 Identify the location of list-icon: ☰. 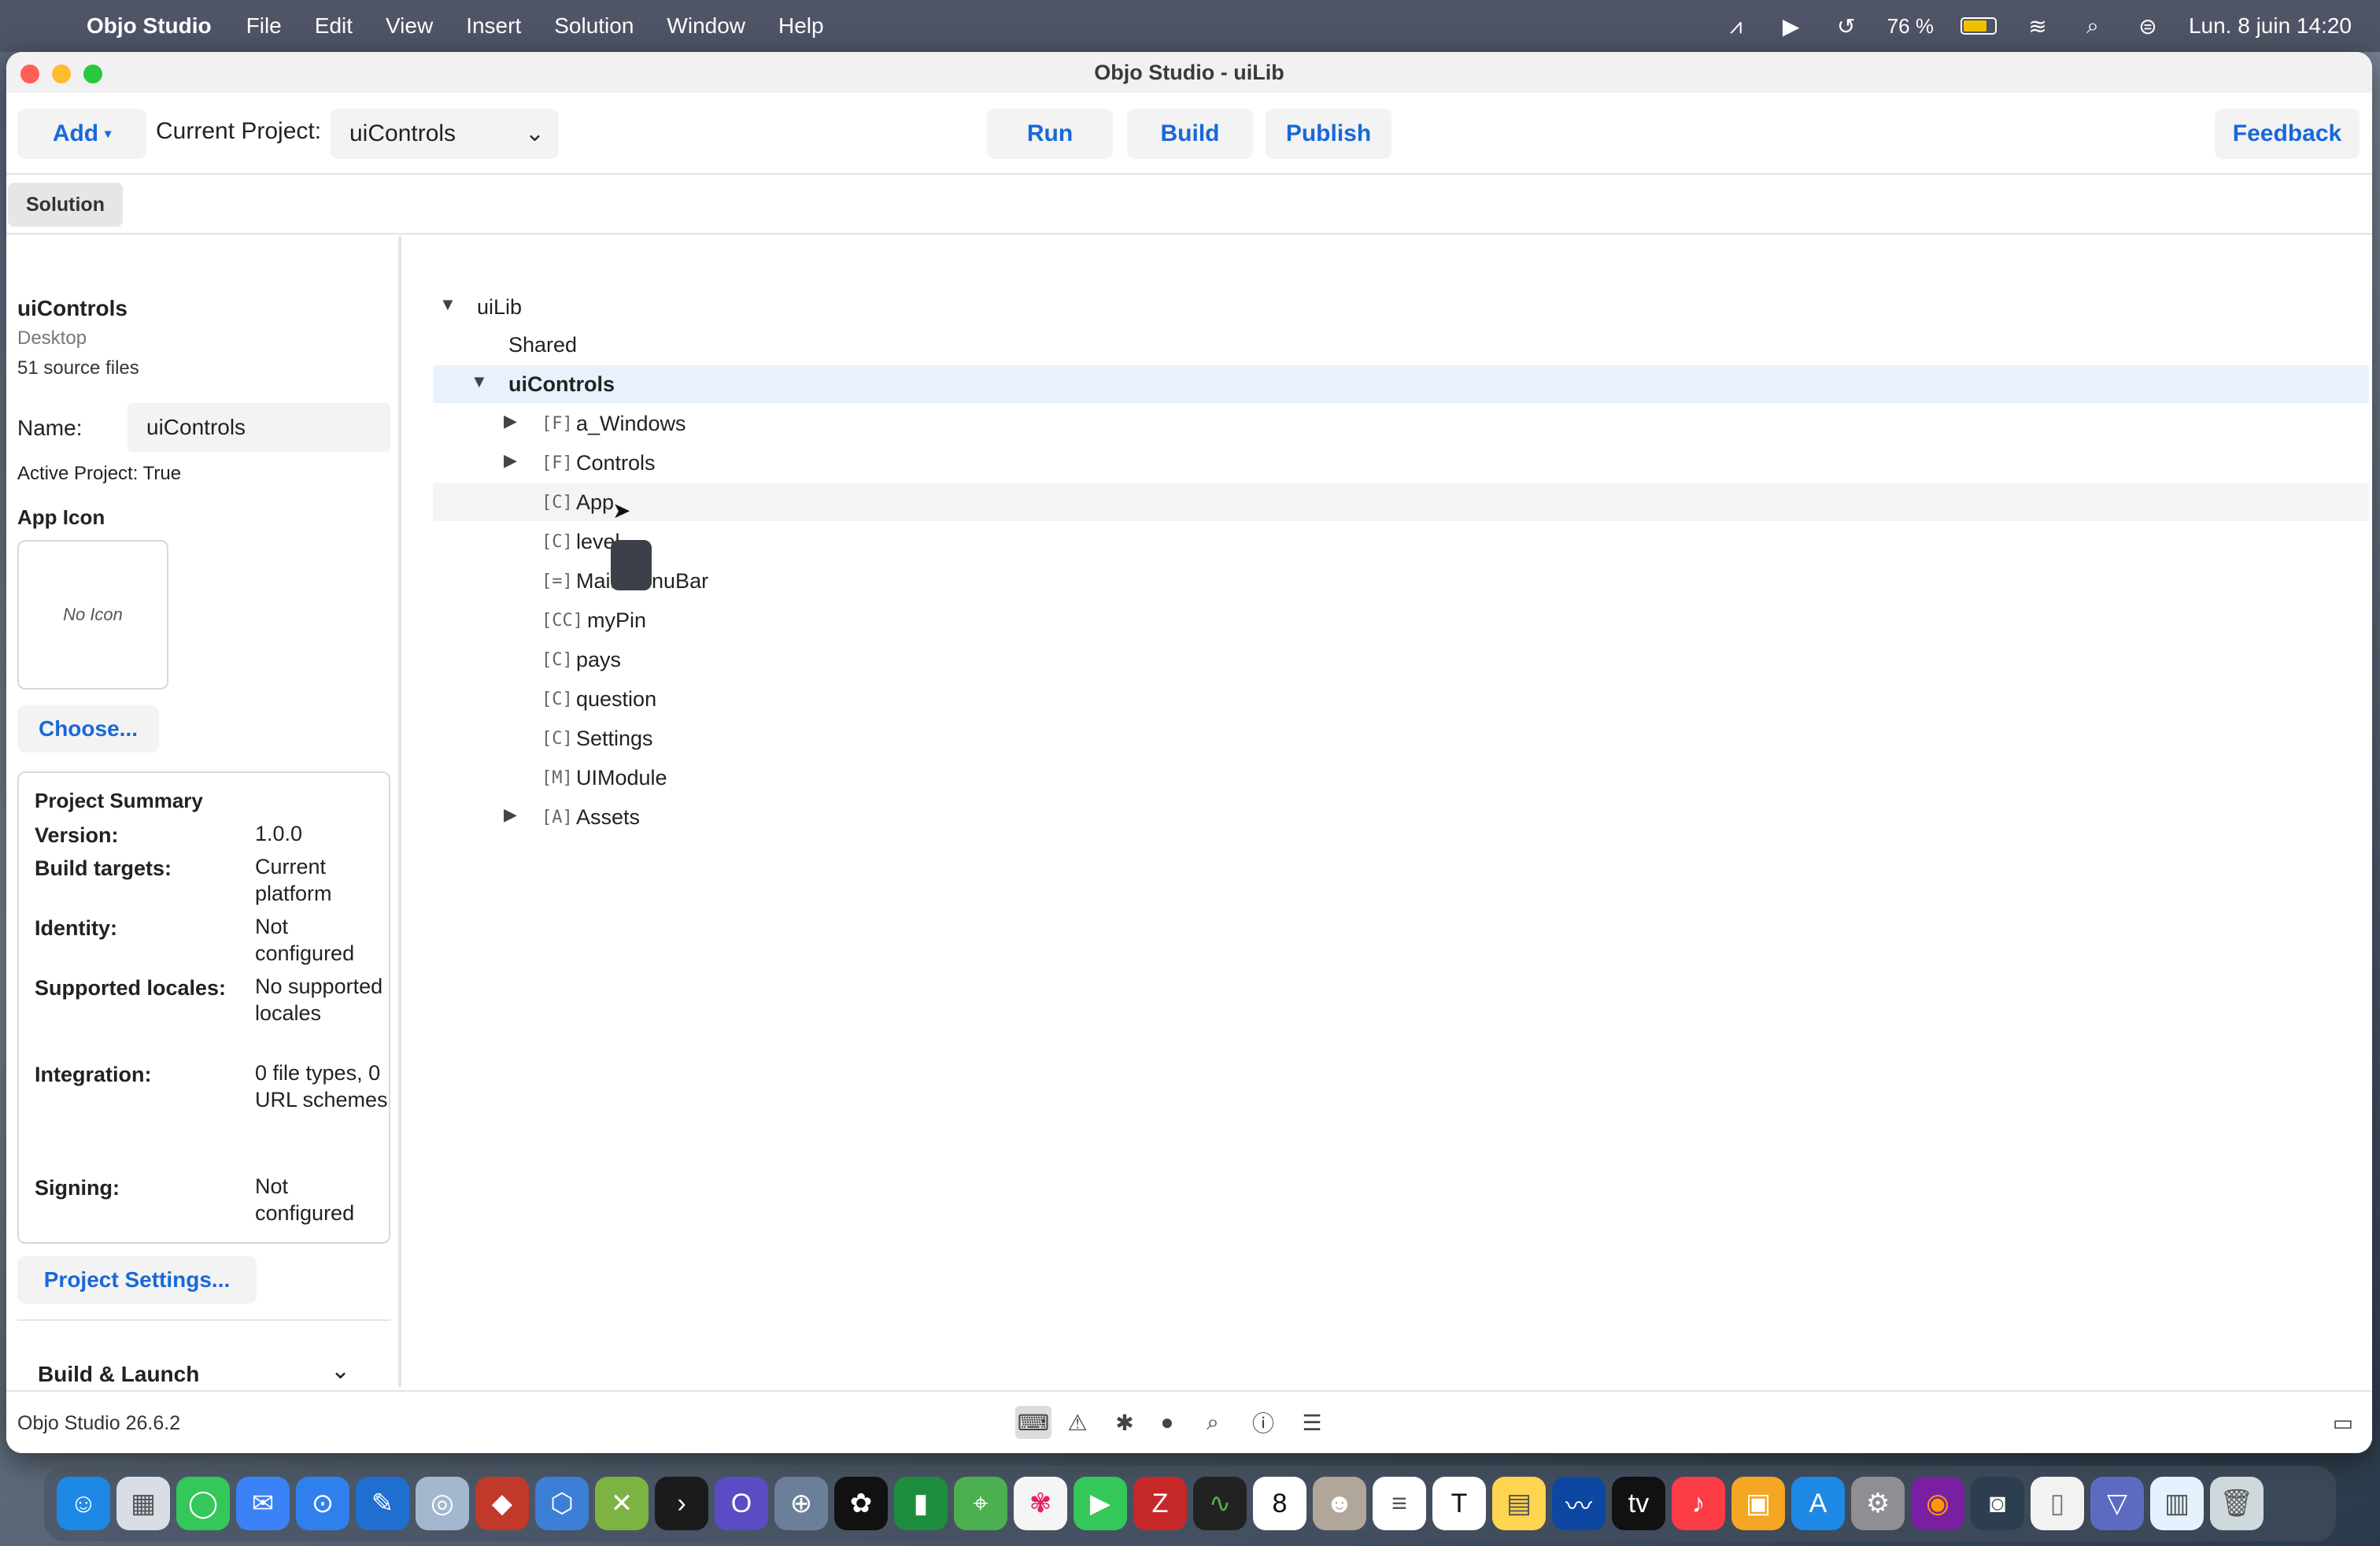
(1312, 1422).